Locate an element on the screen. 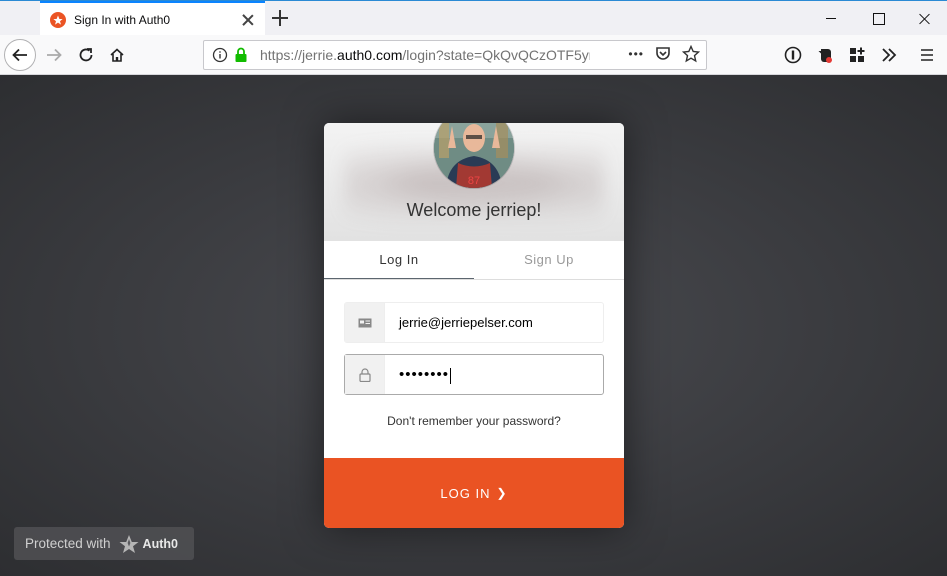 The image size is (947, 576). welcome-message: Welcome jerriep! is located at coordinates (474, 210).